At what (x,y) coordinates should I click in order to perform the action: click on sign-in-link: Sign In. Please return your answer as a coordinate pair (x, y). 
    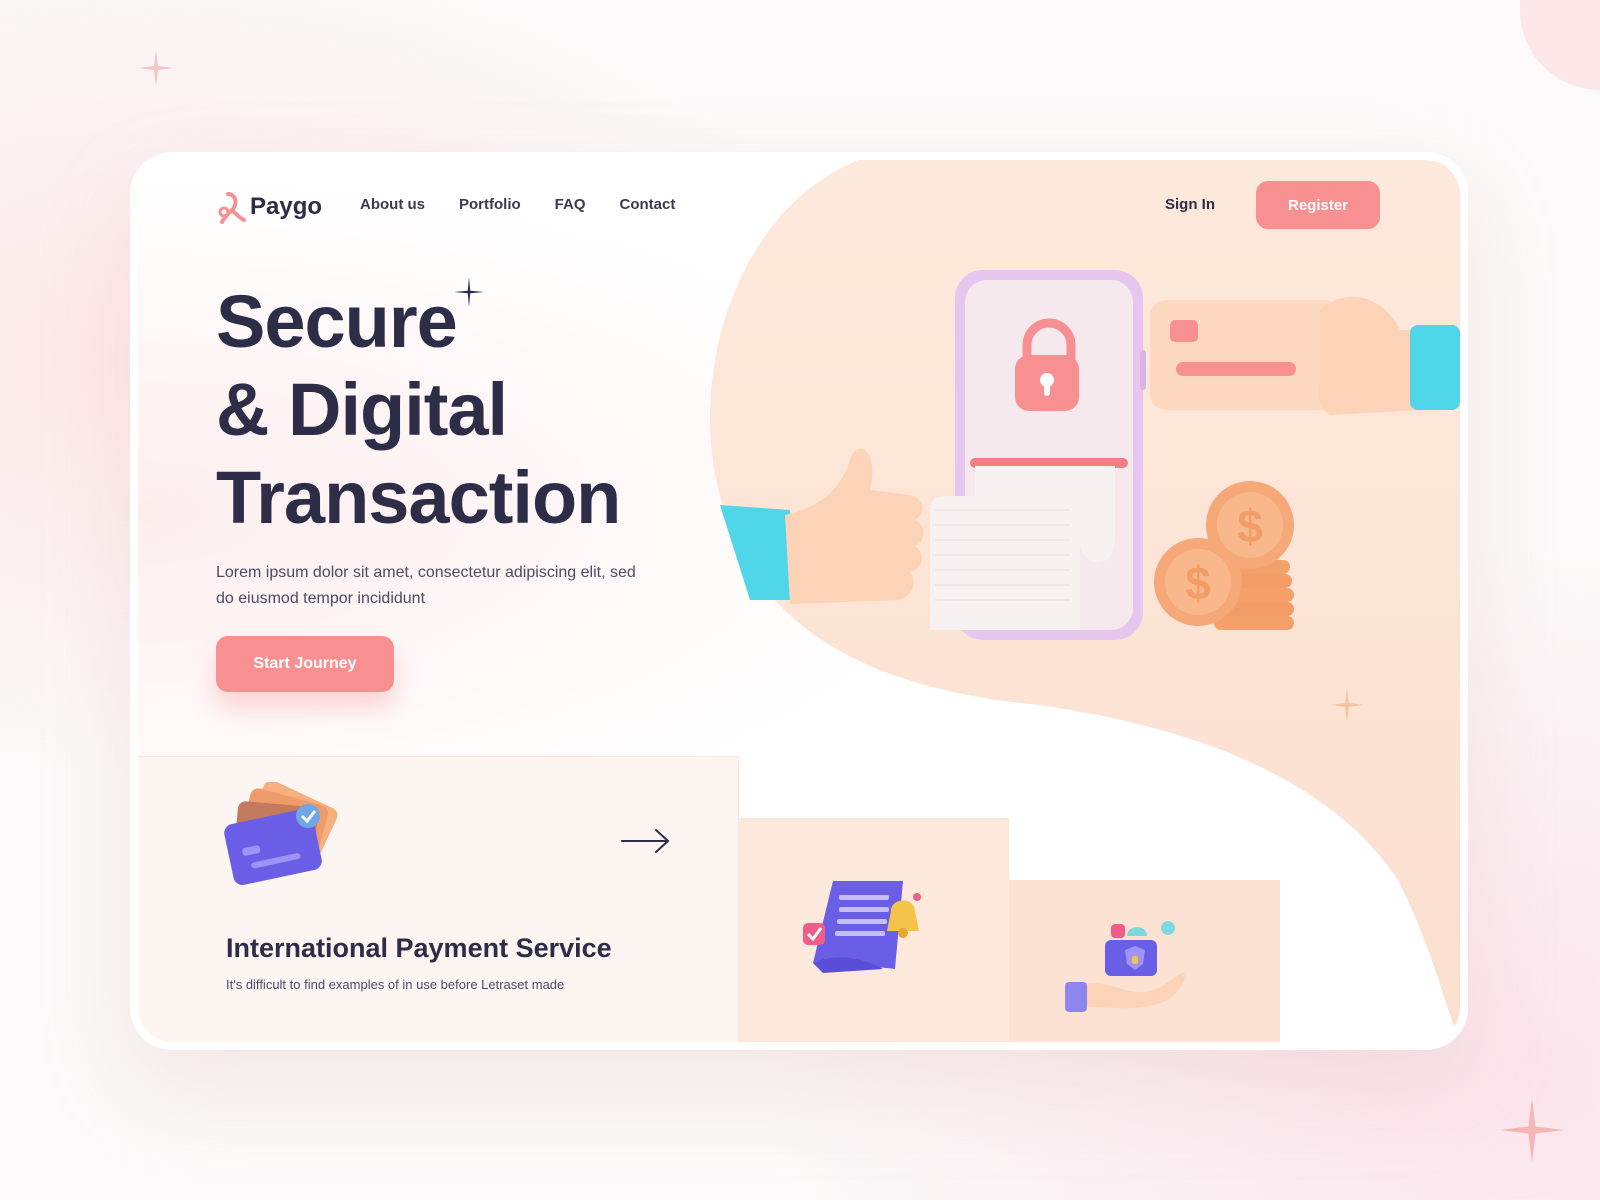
    Looking at the image, I should click on (1190, 204).